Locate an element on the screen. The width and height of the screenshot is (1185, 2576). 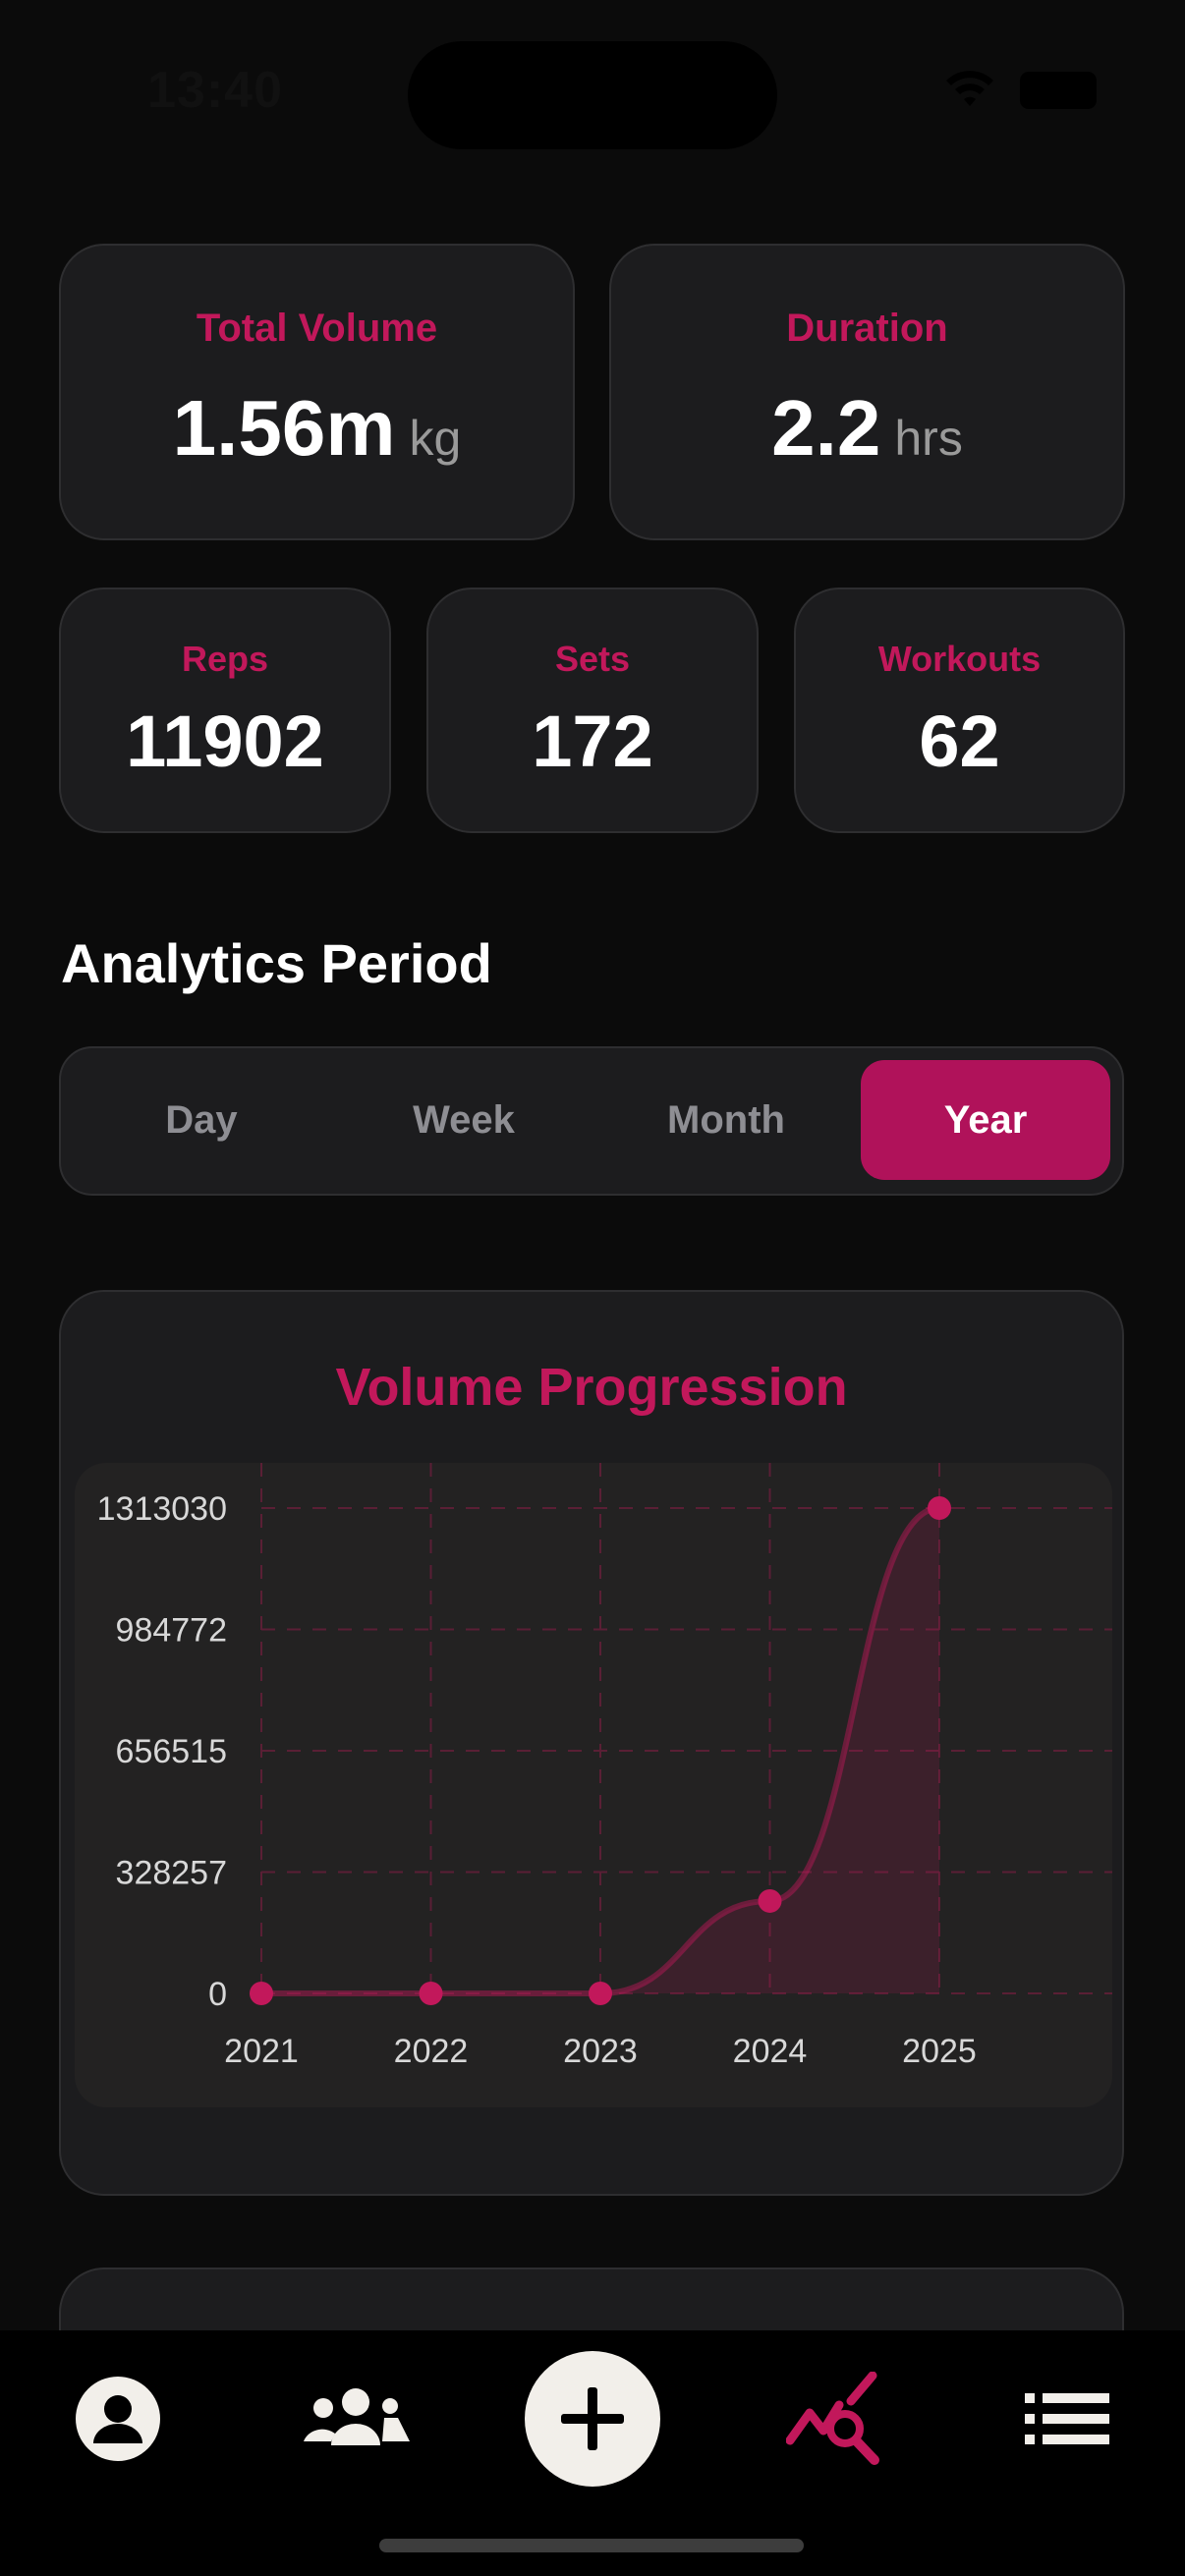
home-indicator is located at coordinates (592, 2545).